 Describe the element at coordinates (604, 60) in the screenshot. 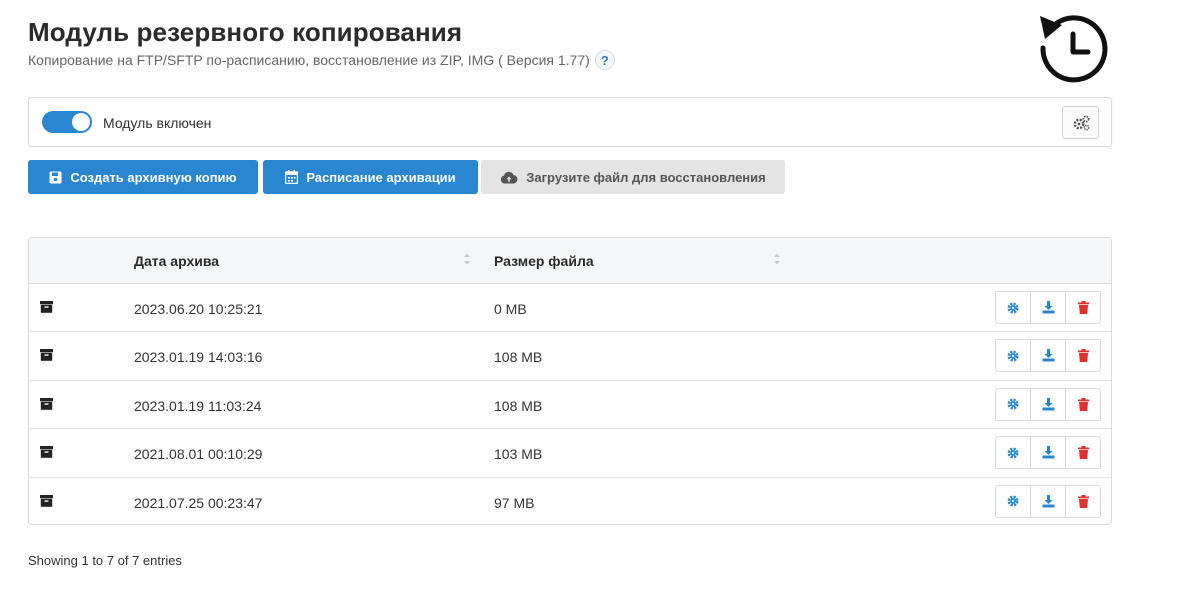

I see `help-button: ?` at that location.